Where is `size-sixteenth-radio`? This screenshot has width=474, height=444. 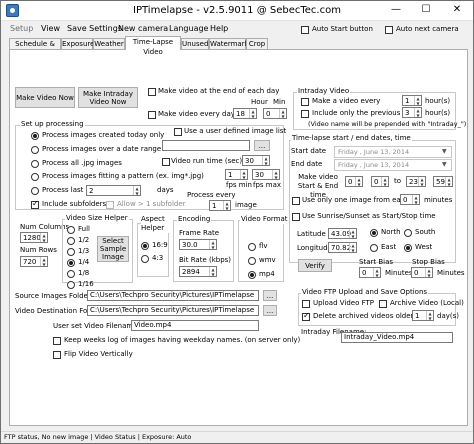
size-sixteenth-radio is located at coordinates (71, 285).